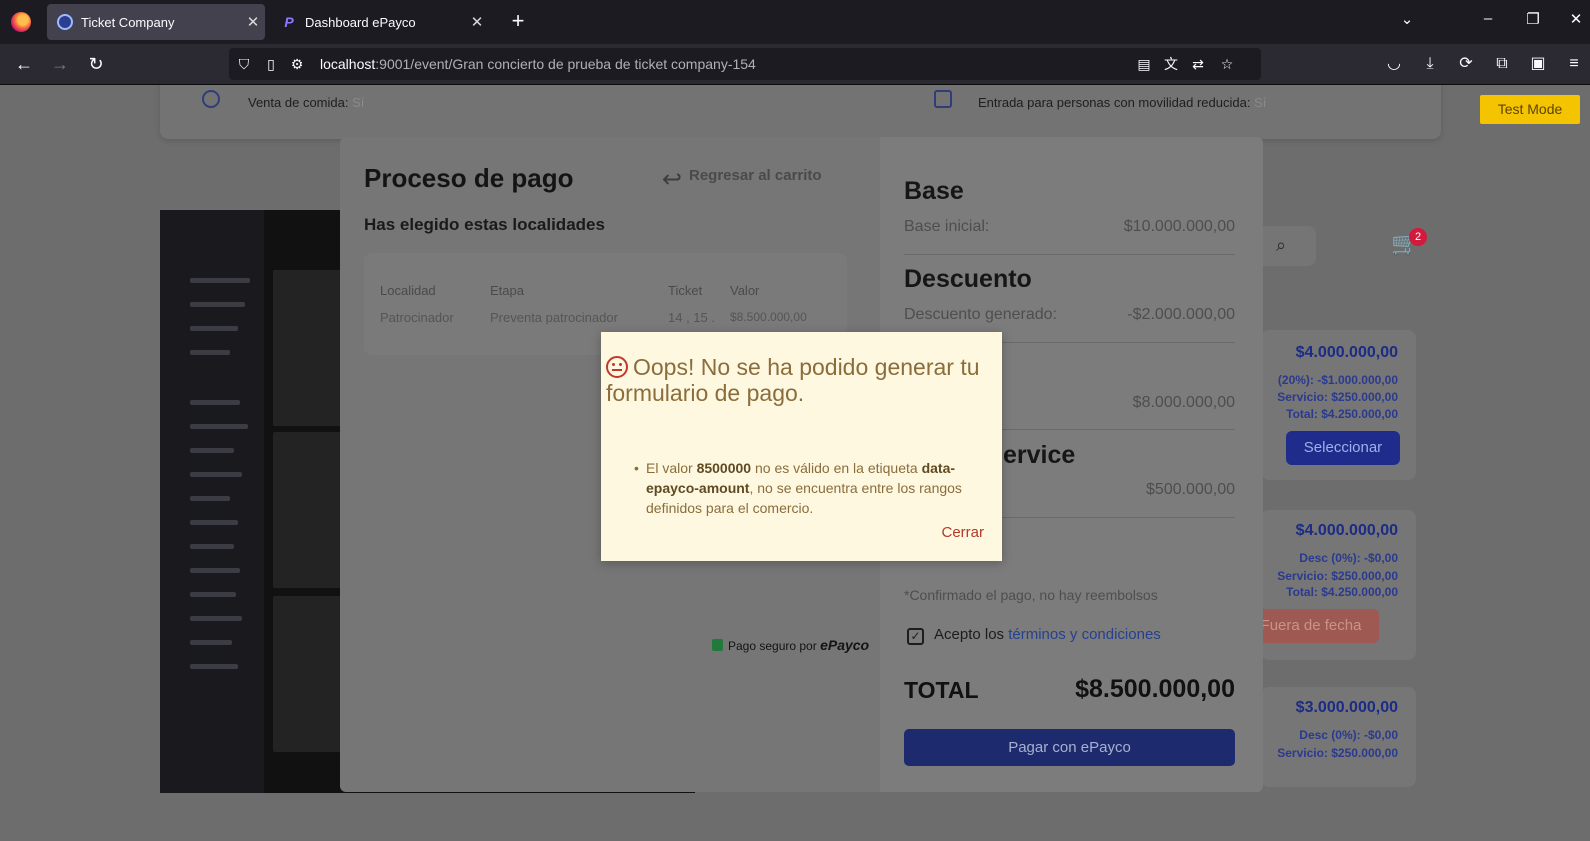 This screenshot has width=1590, height=841. I want to click on discount-value: -$2.000.000,00, so click(1181, 314).